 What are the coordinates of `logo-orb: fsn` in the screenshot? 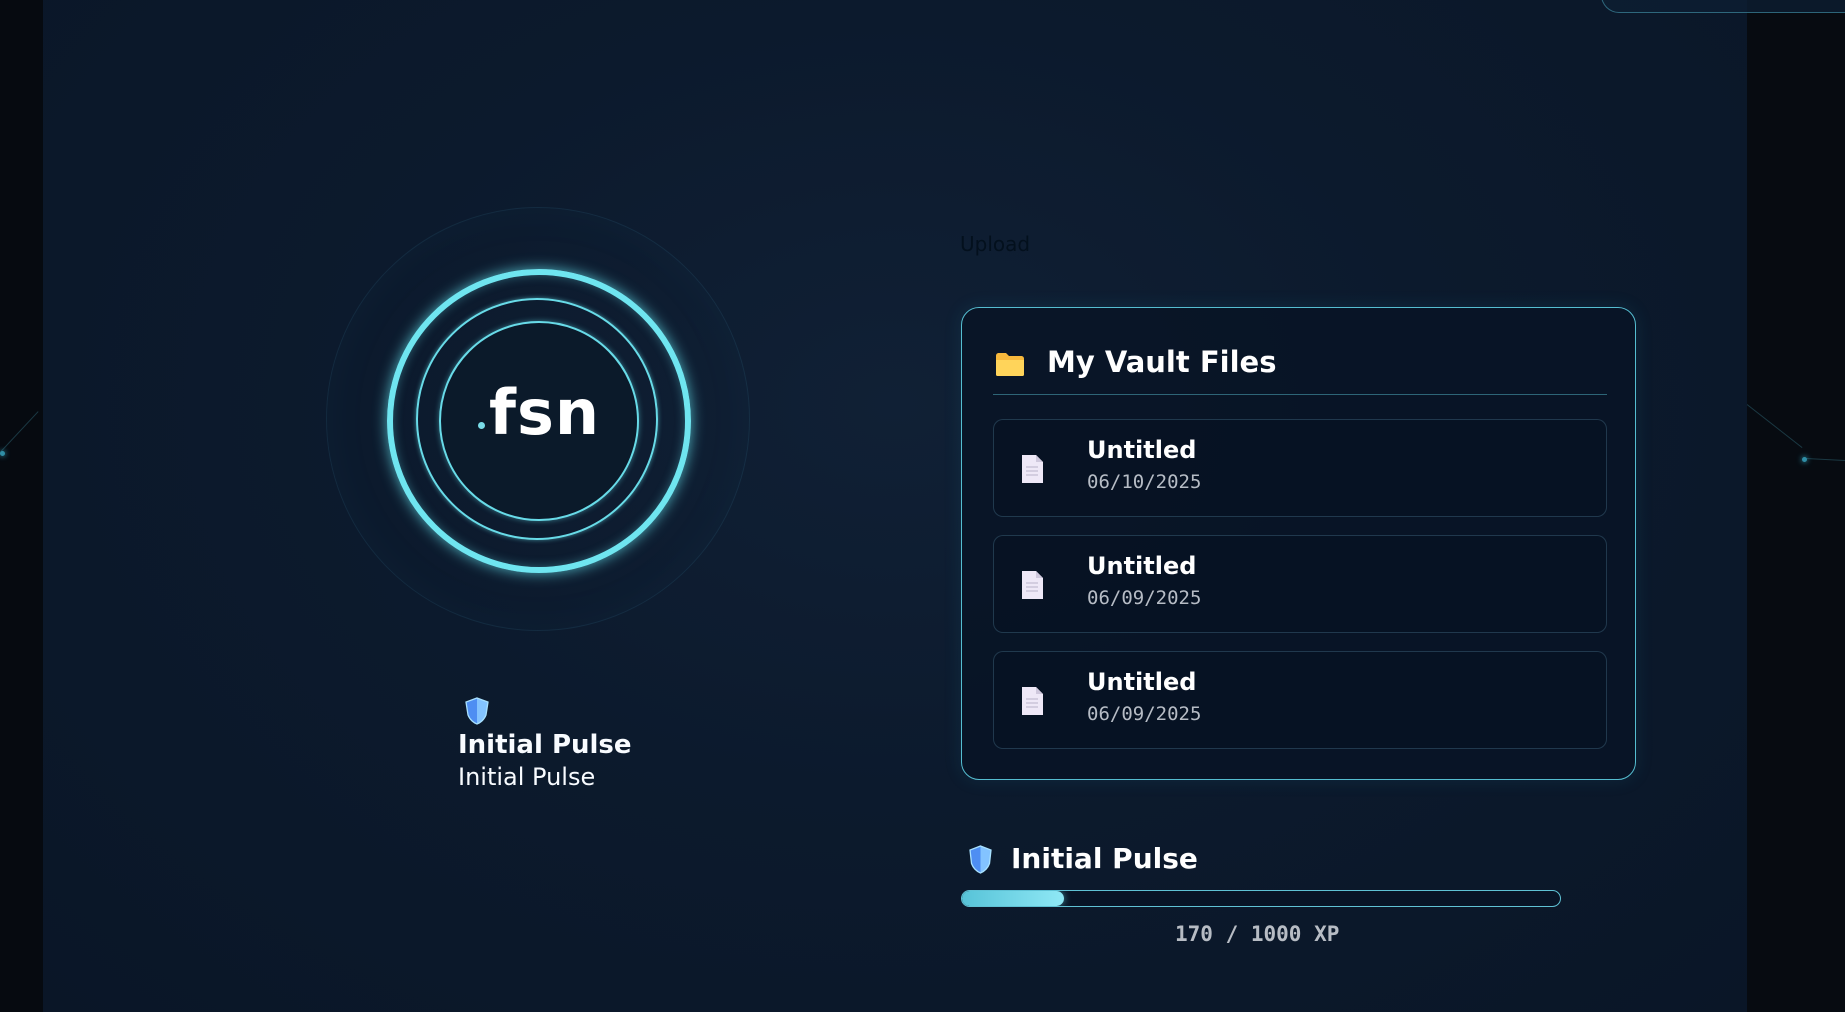 It's located at (541, 422).